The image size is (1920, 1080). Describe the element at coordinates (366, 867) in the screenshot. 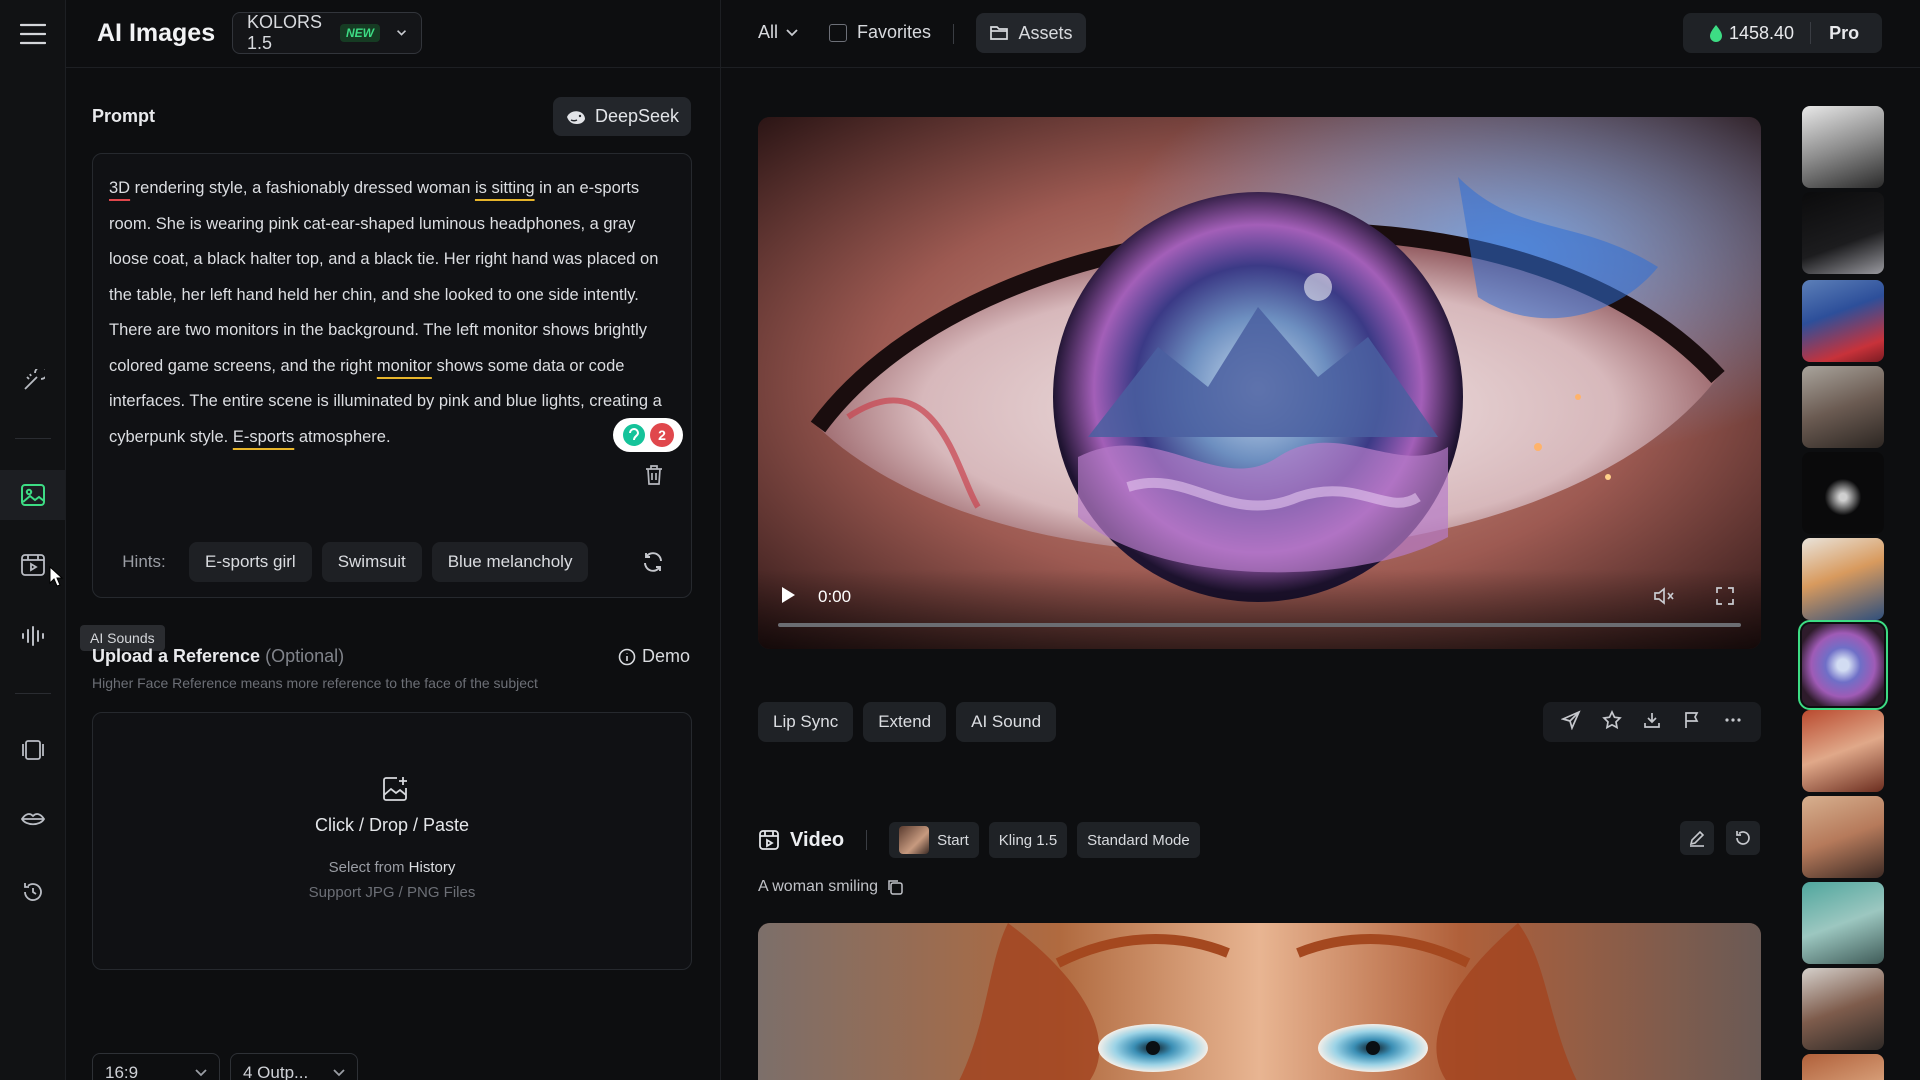

I see `select-from-text: Select from` at that location.